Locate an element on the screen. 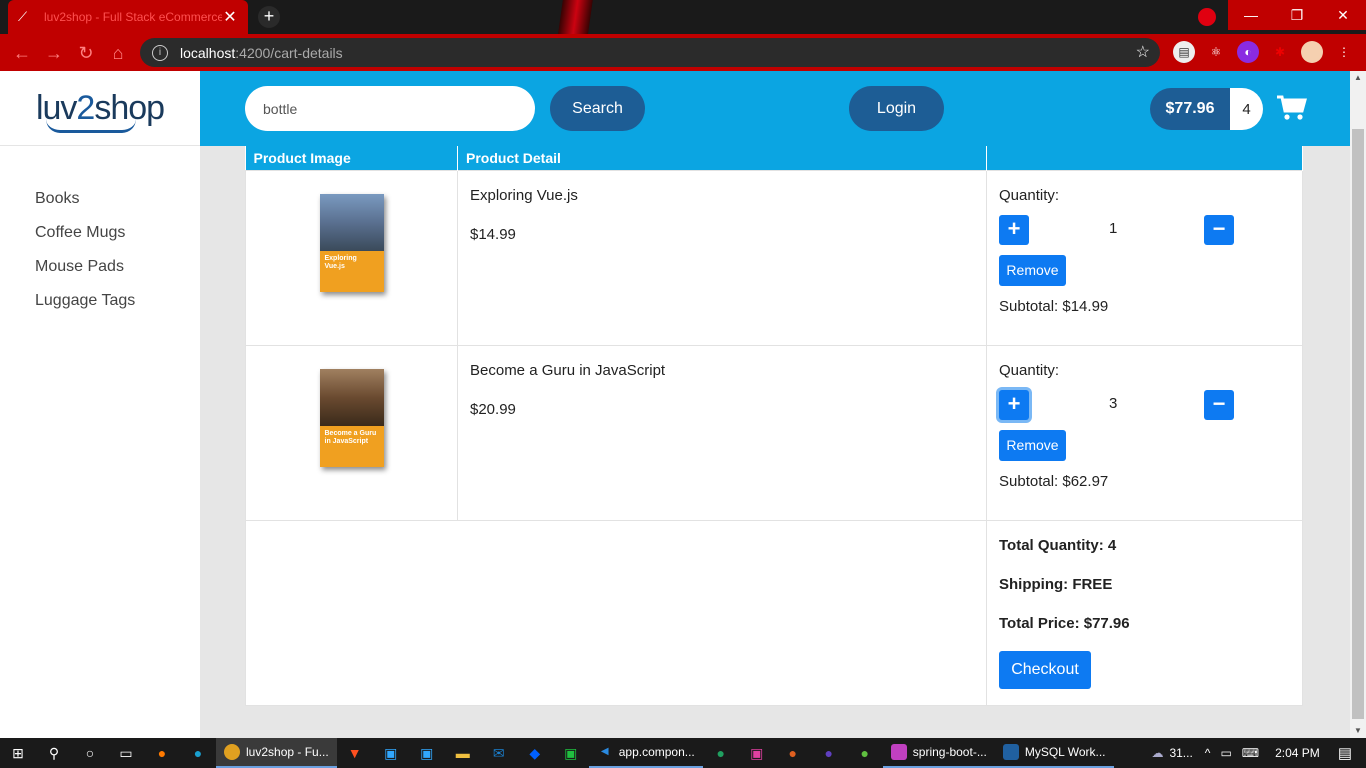 Image resolution: width=1366 pixels, height=768 pixels. page-scrollbar: ▲ ▼ is located at coordinates (1358, 404).